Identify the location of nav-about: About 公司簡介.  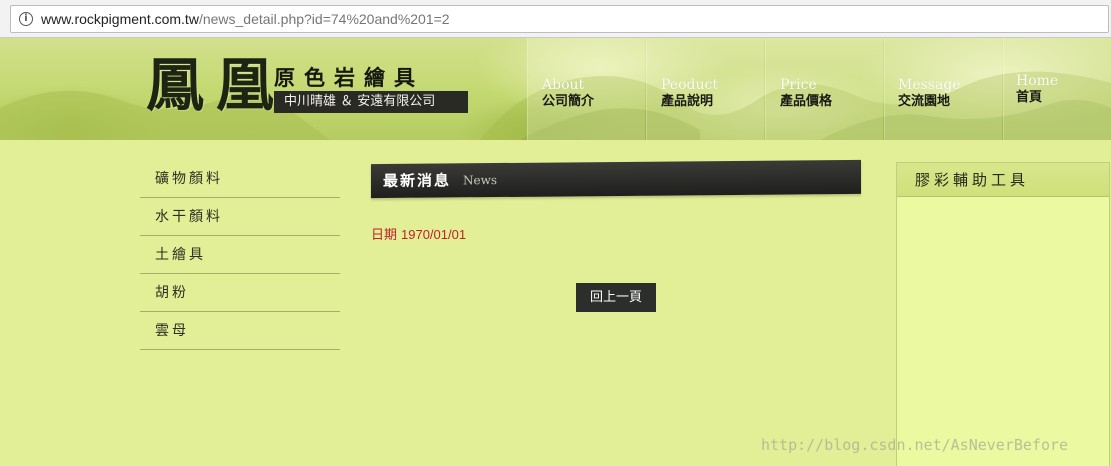
(568, 94).